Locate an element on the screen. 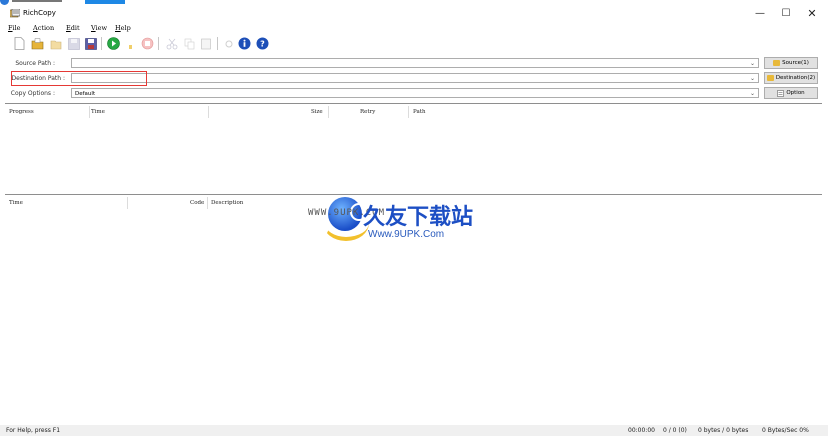  cropped-highlight is located at coordinates (105, 2).